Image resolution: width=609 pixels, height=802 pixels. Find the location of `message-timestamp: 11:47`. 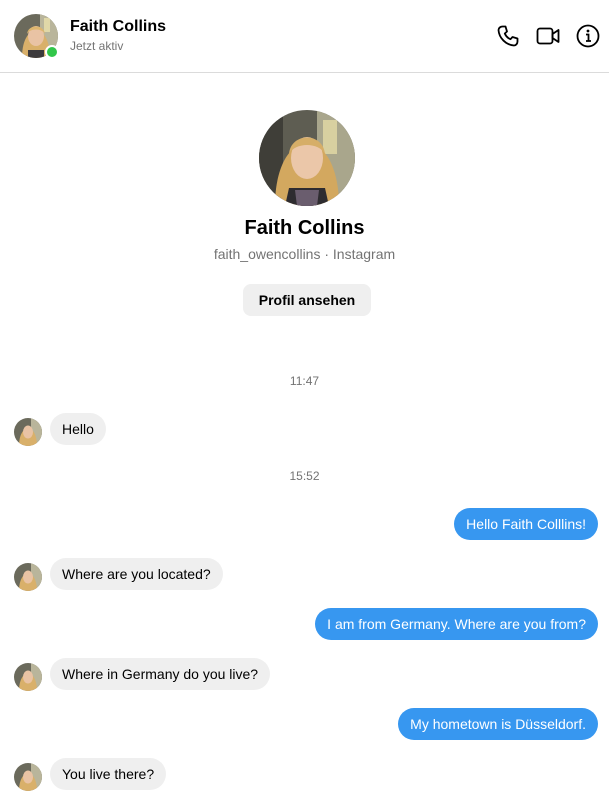

message-timestamp: 11:47 is located at coordinates (304, 381).